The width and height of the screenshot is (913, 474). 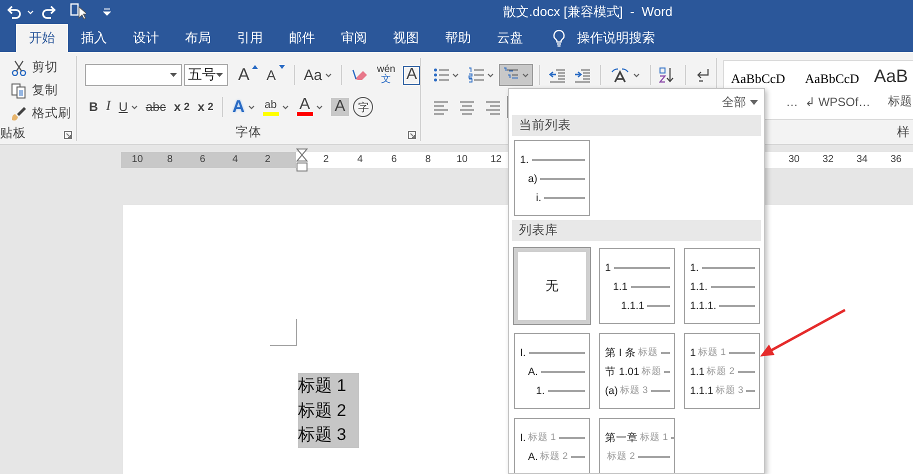 I want to click on cut-button: 剪切, so click(x=42, y=67).